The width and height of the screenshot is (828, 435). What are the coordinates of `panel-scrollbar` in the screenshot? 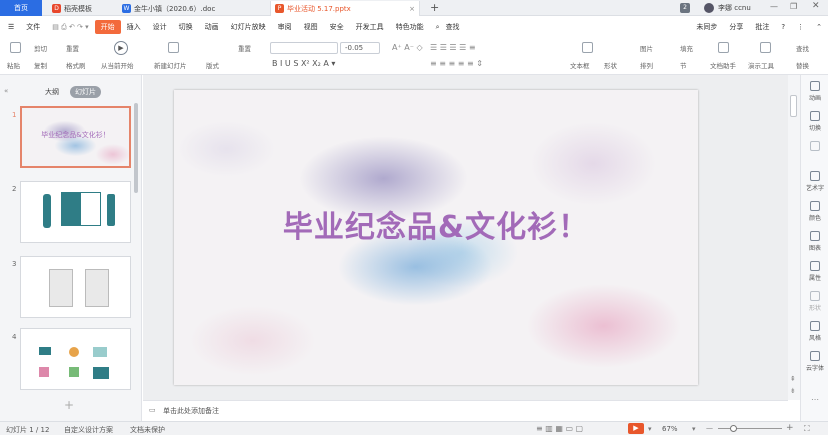 It's located at (136, 148).